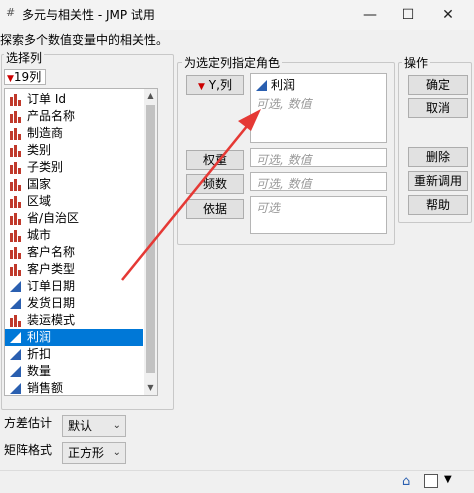 This screenshot has height=493, width=474. What do you see at coordinates (39, 337) in the screenshot?
I see `column-list-item-label: 利润` at bounding box center [39, 337].